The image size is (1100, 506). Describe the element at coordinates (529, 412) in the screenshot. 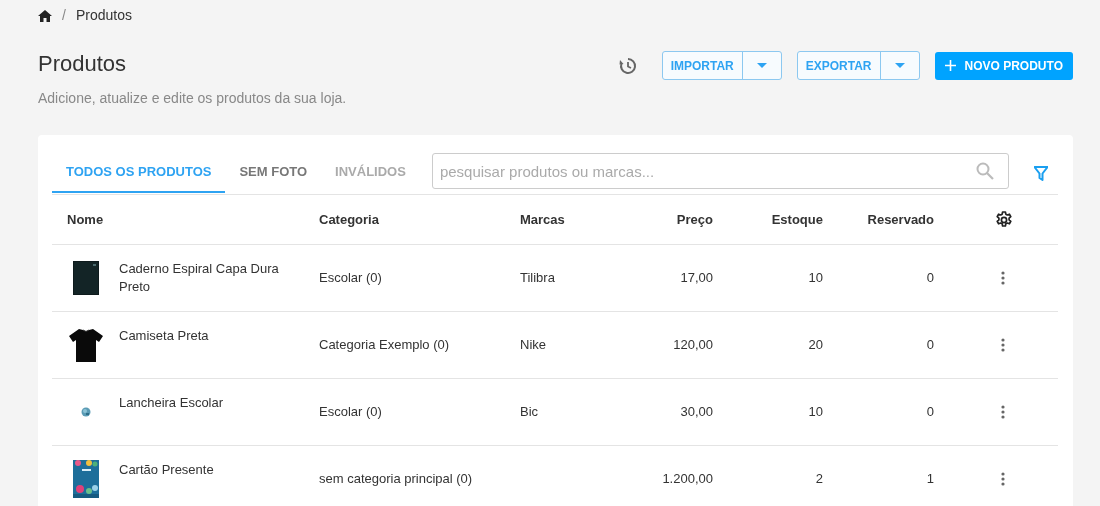

I see `table-cell-text: Bic` at that location.